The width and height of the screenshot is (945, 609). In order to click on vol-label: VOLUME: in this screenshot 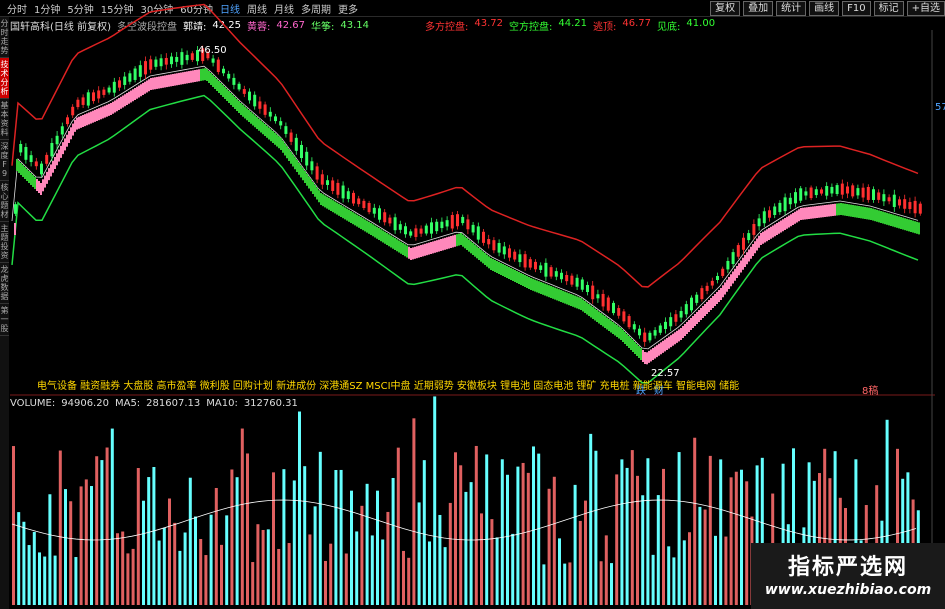, I will do `click(33, 403)`.